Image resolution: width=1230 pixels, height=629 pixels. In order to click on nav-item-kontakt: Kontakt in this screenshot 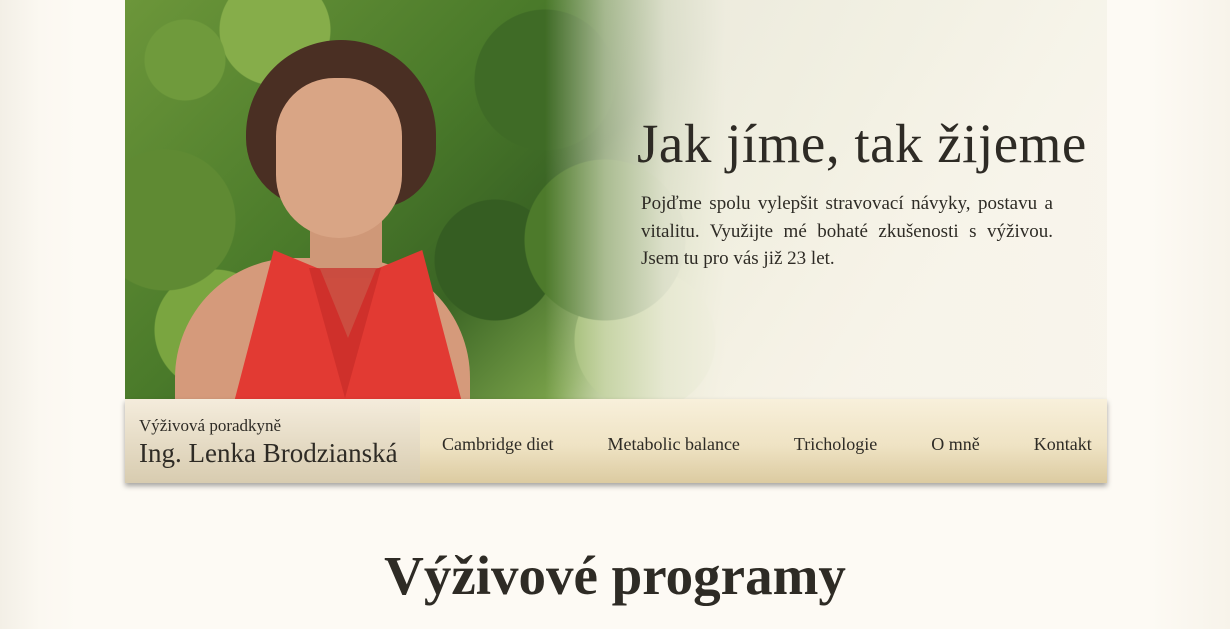, I will do `click(1063, 441)`.